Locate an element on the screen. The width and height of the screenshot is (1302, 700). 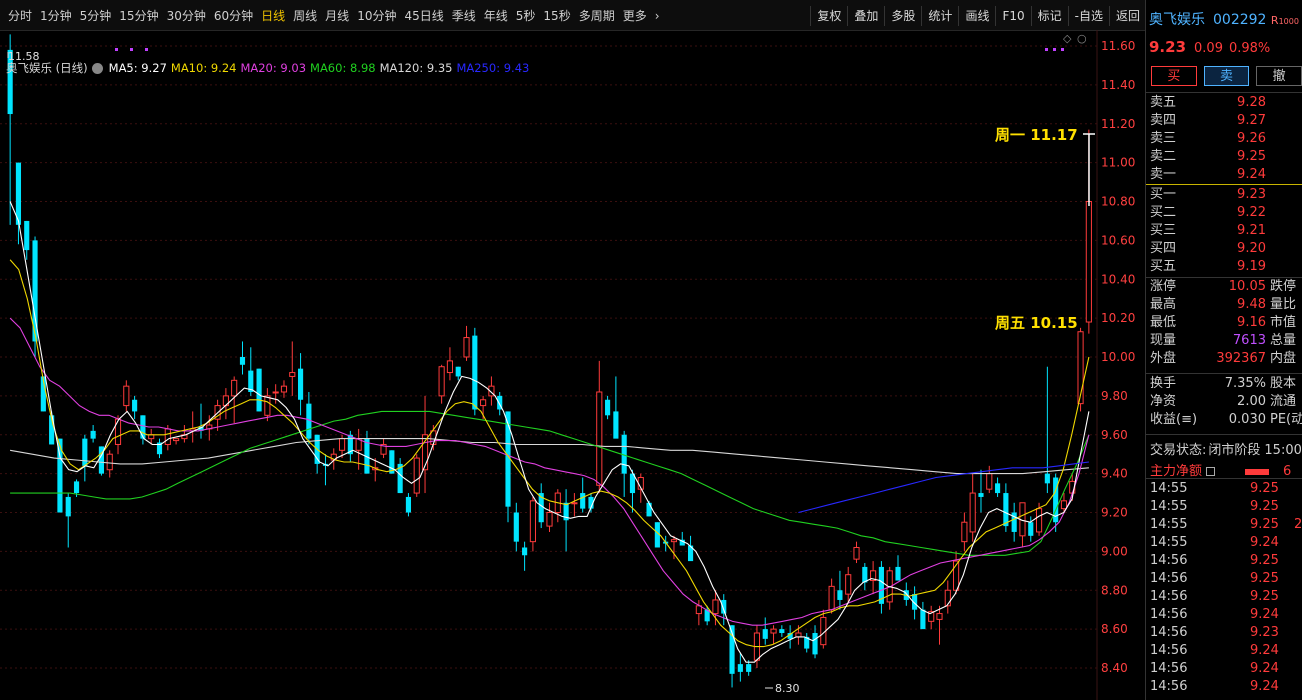
tab-10: 45日线 is located at coordinates (423, 15).